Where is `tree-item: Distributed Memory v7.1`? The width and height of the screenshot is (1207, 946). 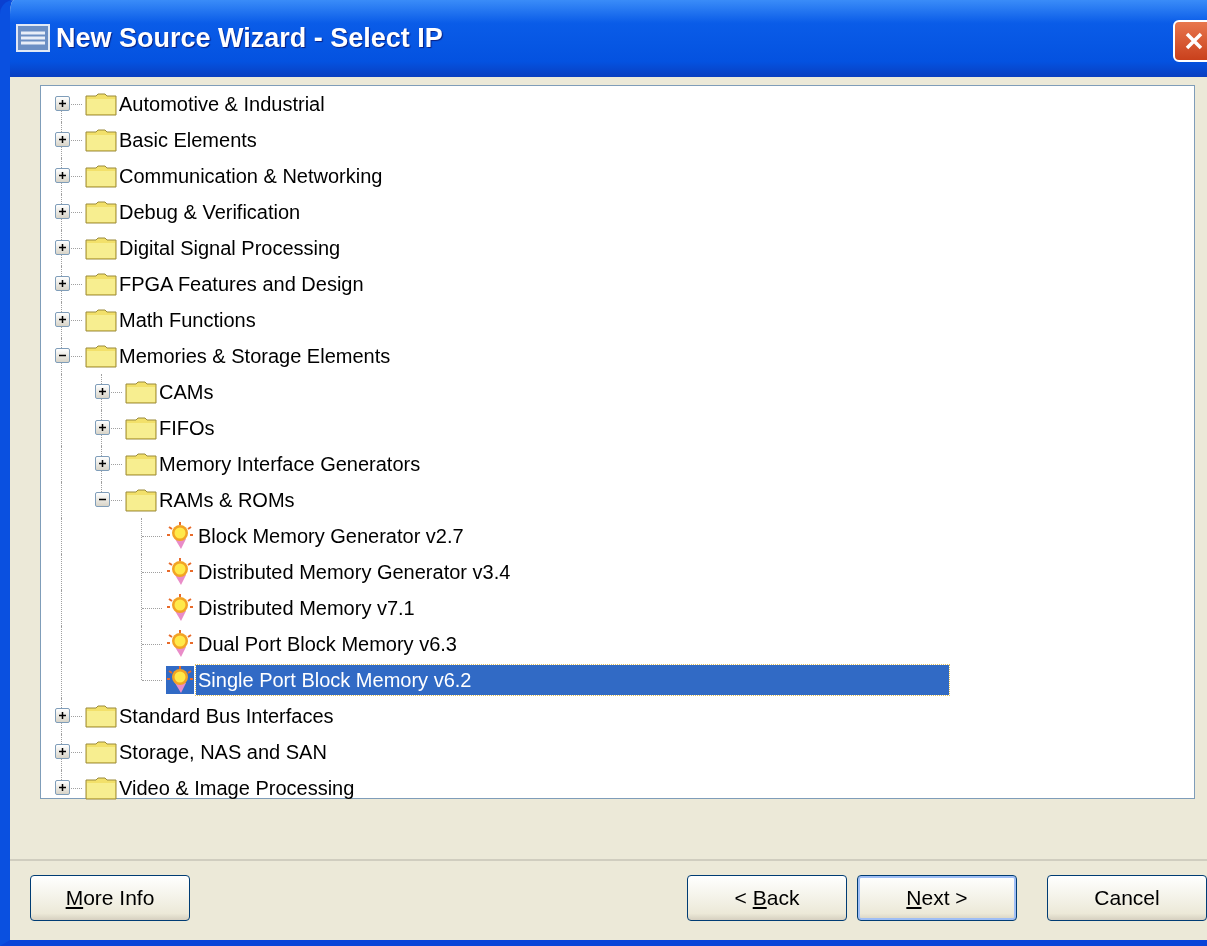 tree-item: Distributed Memory v7.1 is located at coordinates (306, 607).